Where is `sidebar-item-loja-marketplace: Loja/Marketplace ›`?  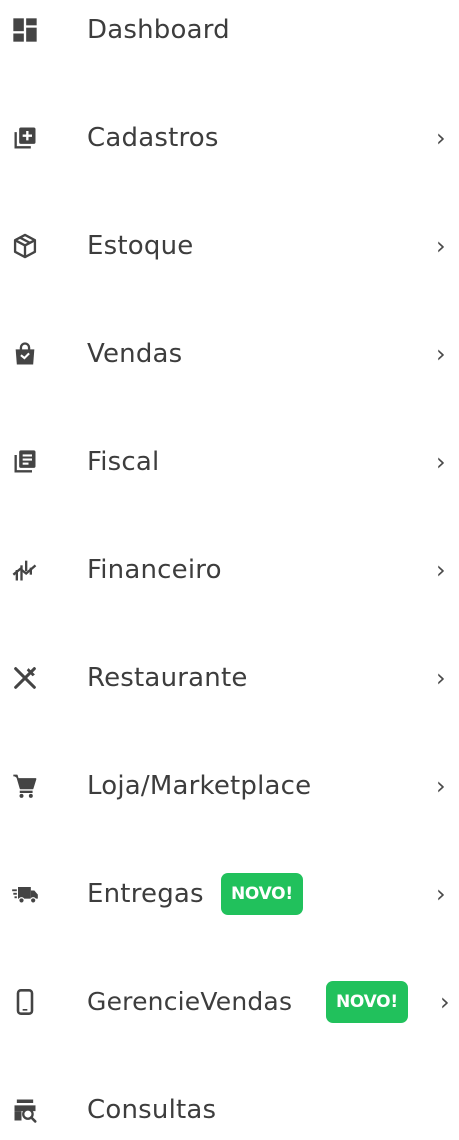
sidebar-item-loja-marketplace: Loja/Marketplace › is located at coordinates (229, 786).